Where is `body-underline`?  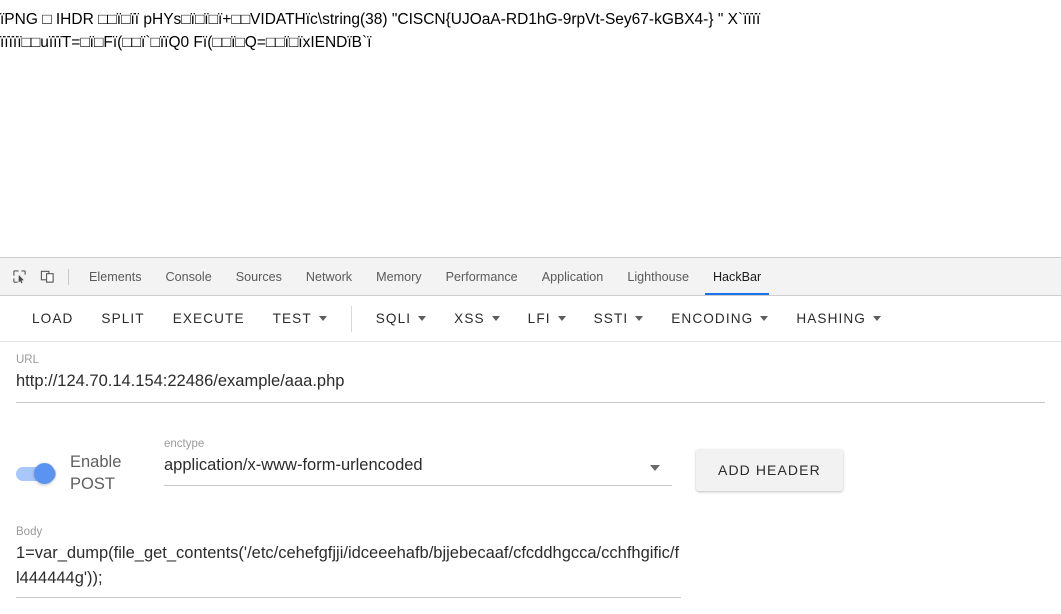
body-underline is located at coordinates (348, 597).